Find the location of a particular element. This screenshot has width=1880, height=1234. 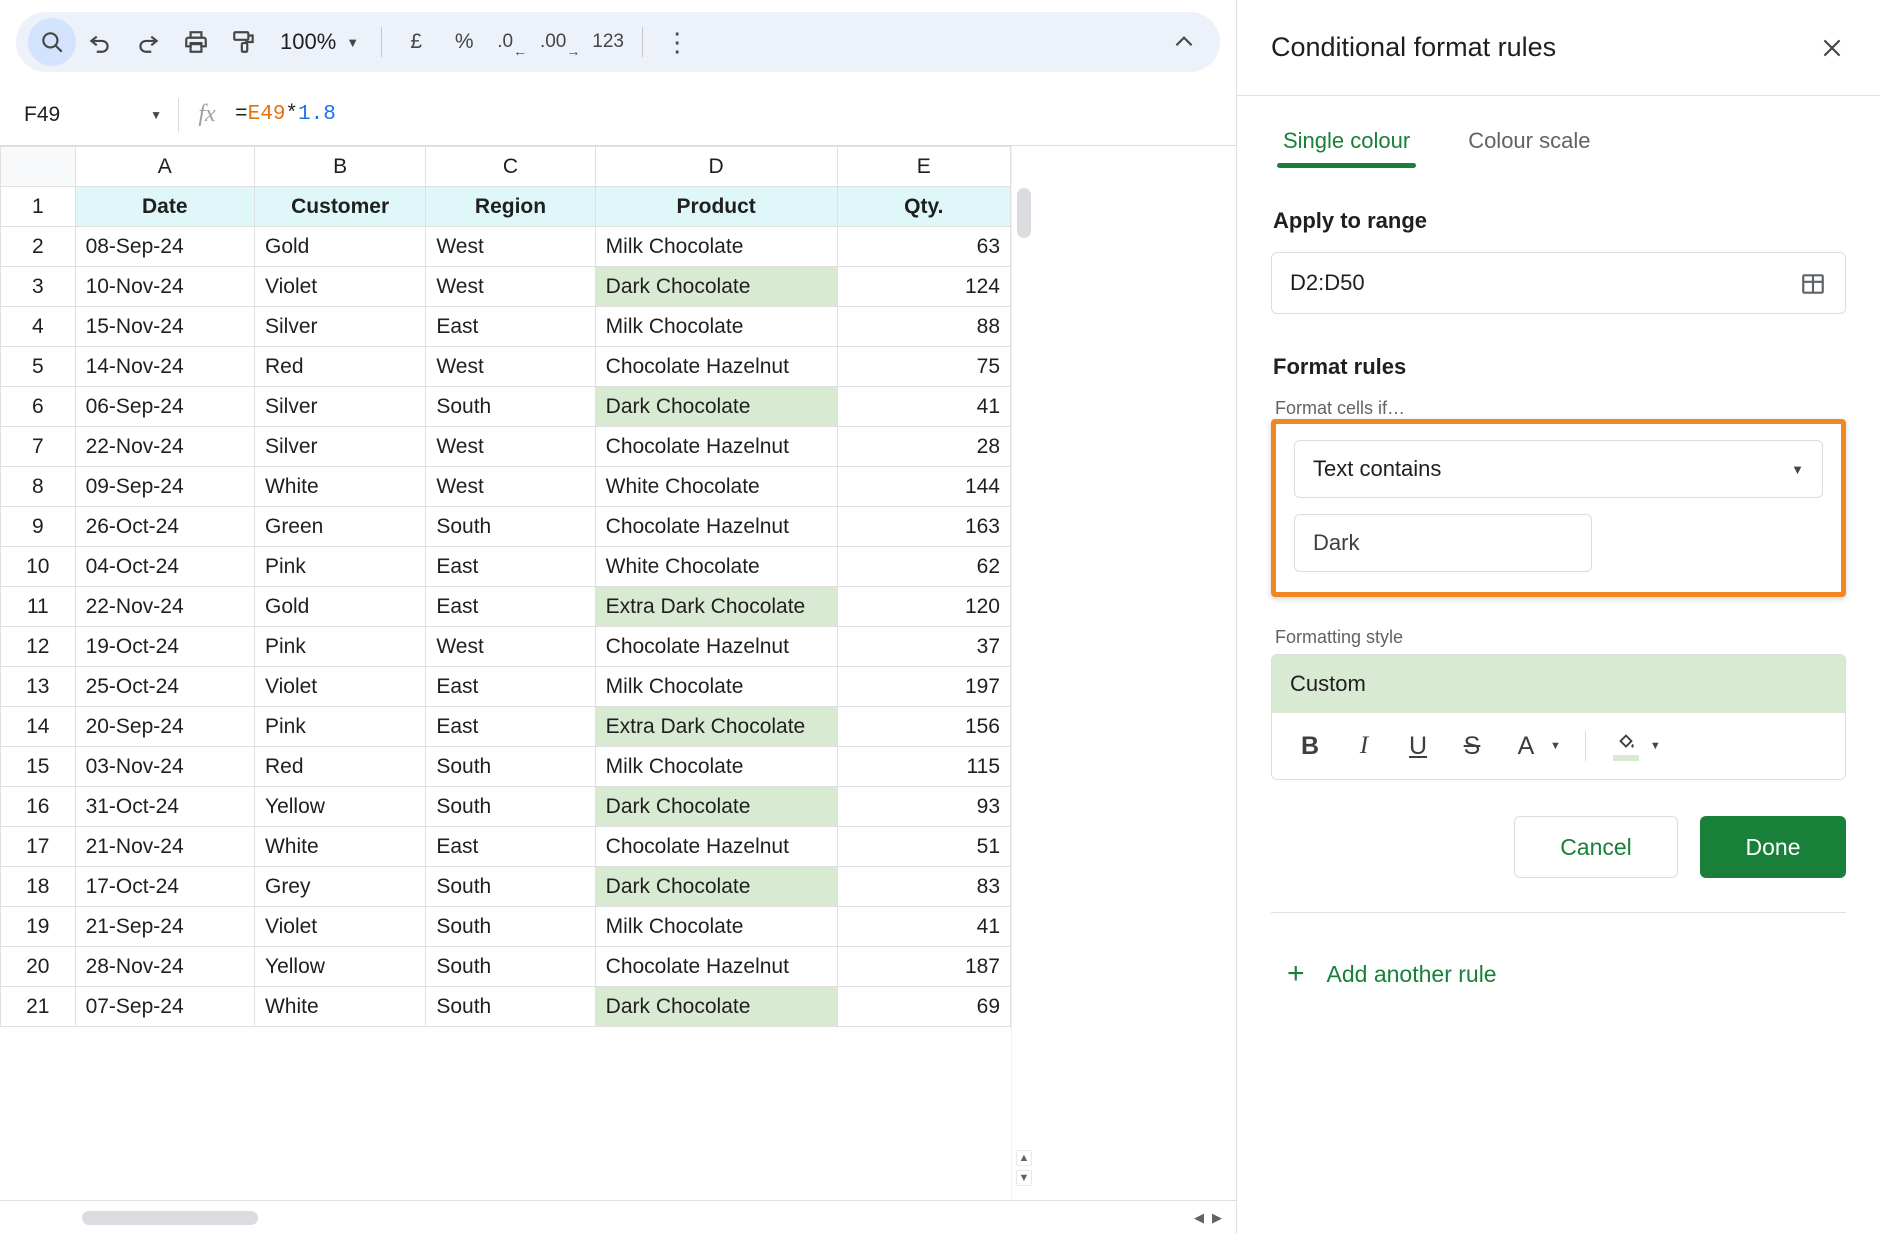

cell-date: 22-Nov-24 is located at coordinates (164, 606).